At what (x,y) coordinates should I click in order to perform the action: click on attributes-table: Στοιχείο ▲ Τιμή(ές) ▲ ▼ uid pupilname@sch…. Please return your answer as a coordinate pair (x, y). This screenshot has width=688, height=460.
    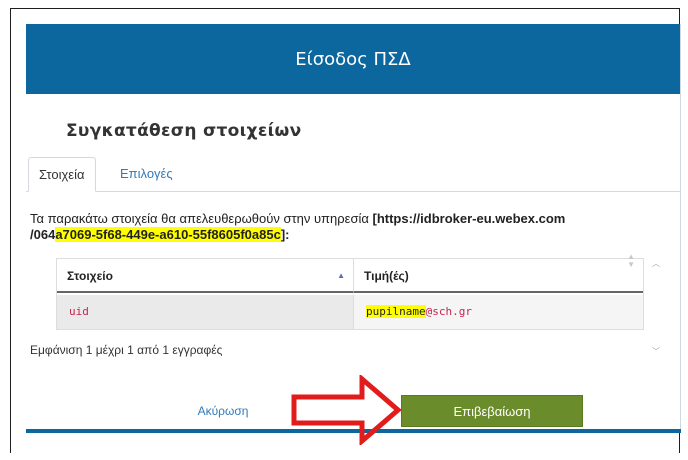
    Looking at the image, I should click on (350, 291).